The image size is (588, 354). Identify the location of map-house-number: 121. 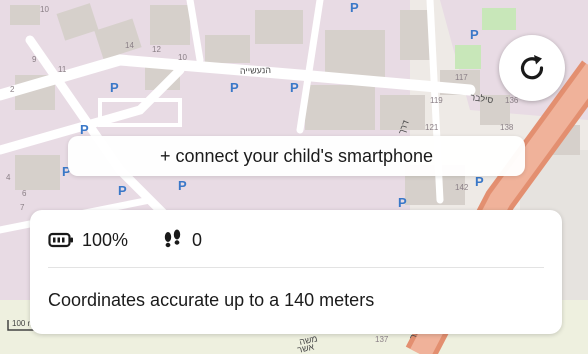
(432, 127).